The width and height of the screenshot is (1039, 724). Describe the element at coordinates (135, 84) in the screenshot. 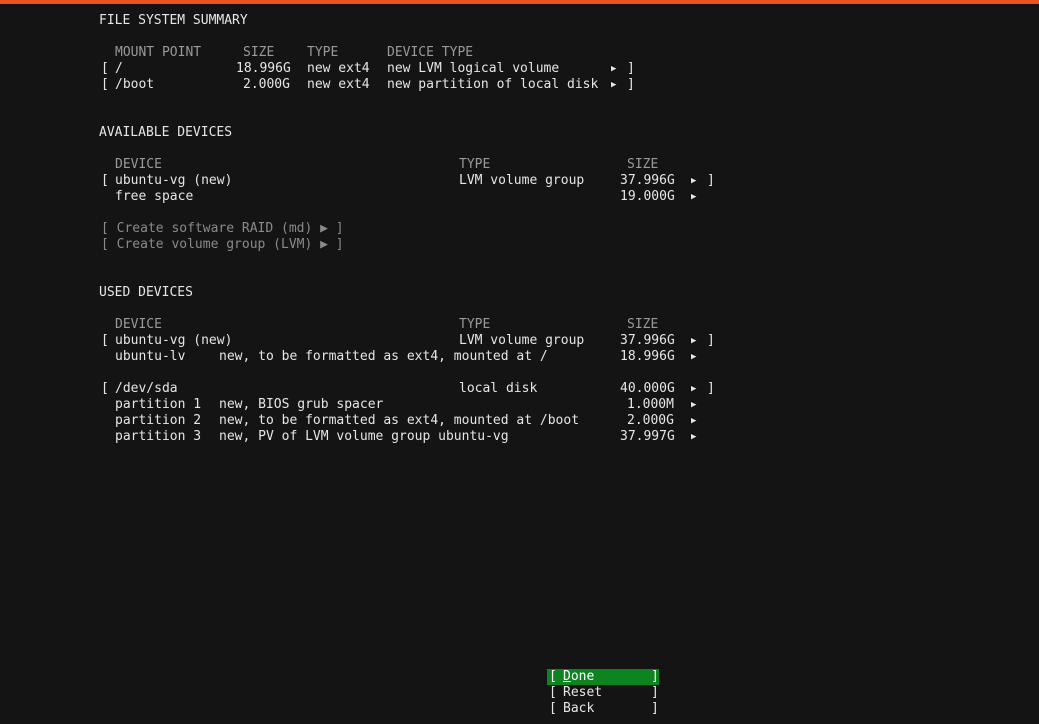

I see `mount-point: /boot` at that location.